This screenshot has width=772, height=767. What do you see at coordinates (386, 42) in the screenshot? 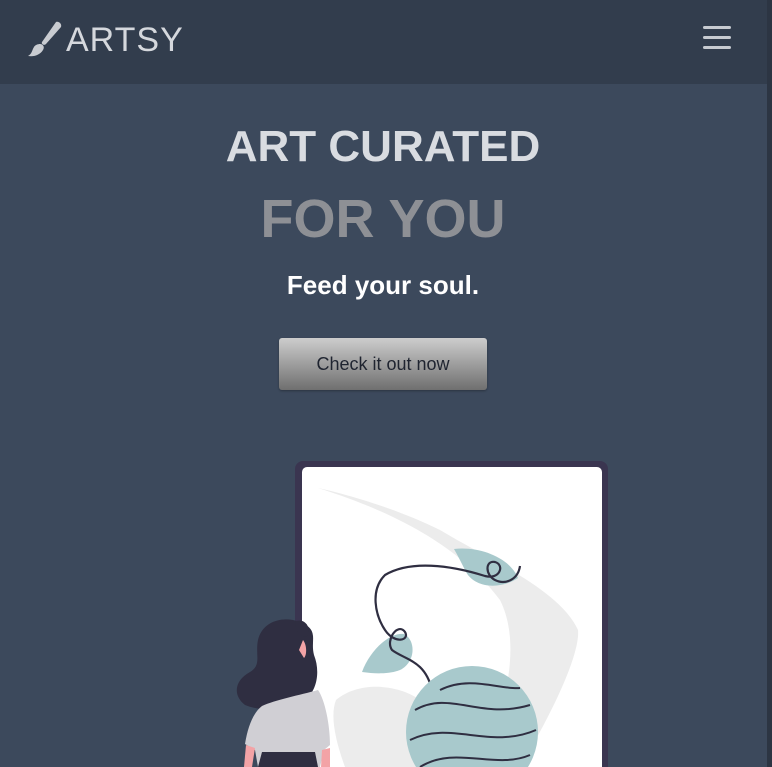
I see `navbar: ARTSY` at bounding box center [386, 42].